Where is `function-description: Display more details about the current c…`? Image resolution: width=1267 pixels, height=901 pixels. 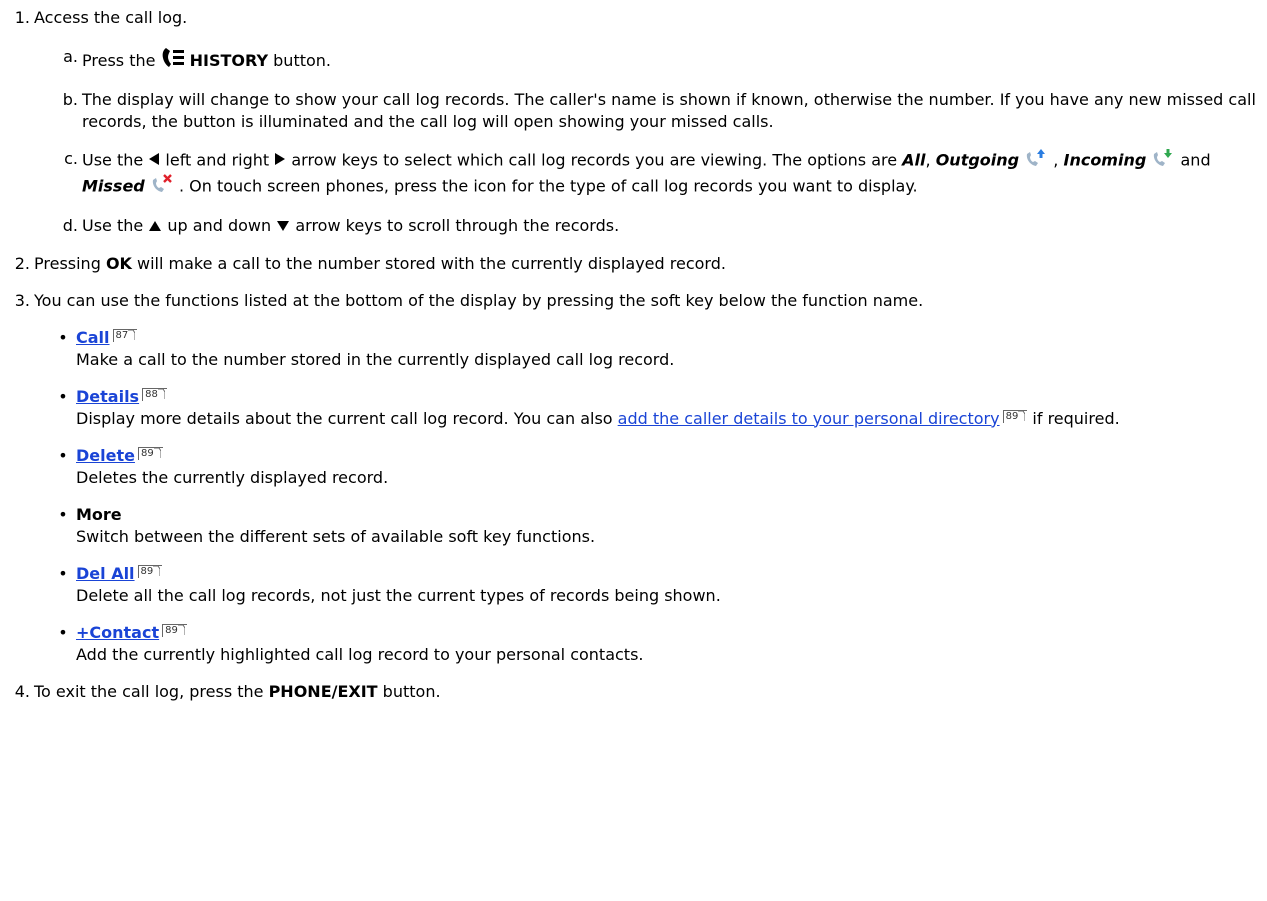
function-description: Display more details about the current c… is located at coordinates (598, 418).